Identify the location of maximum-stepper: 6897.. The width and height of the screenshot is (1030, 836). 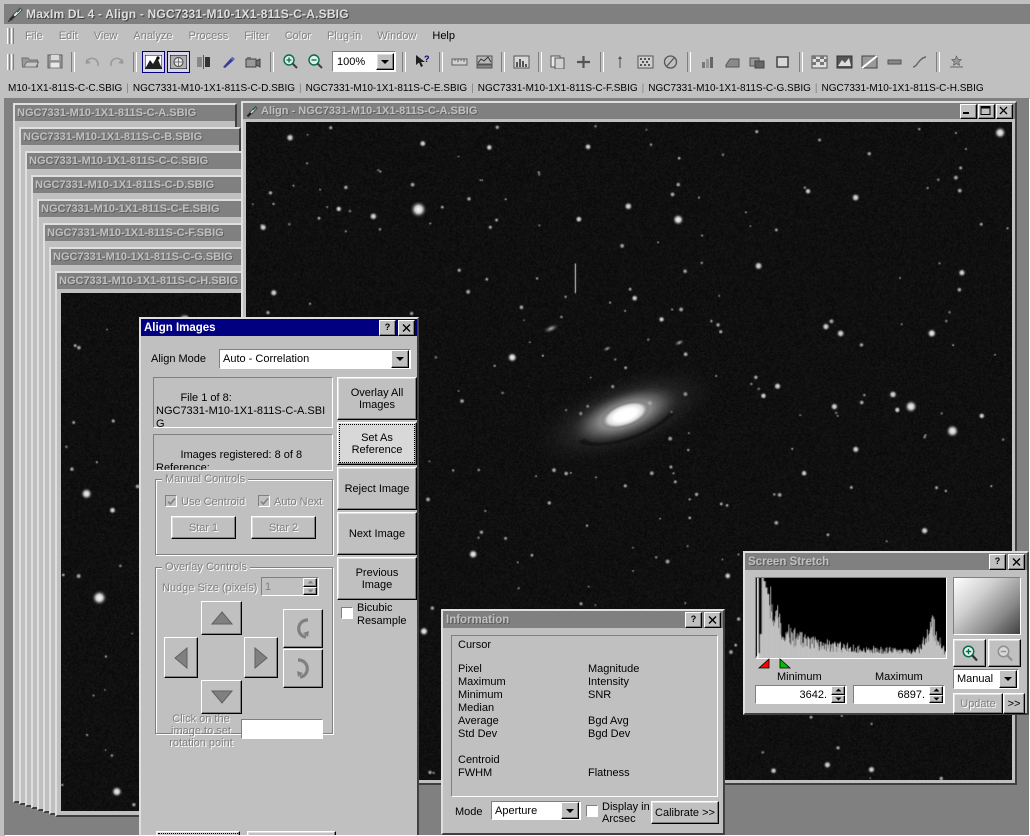
(899, 694).